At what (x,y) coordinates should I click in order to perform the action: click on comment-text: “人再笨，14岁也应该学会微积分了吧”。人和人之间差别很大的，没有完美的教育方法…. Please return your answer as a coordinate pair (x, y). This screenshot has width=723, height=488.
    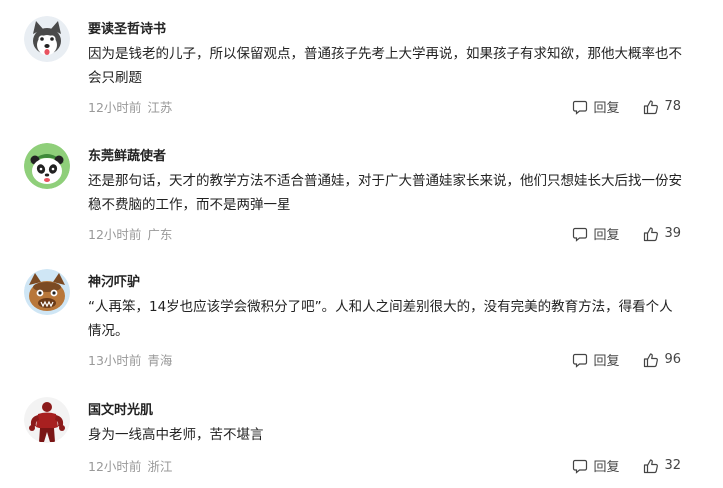
    Looking at the image, I should click on (380, 319).